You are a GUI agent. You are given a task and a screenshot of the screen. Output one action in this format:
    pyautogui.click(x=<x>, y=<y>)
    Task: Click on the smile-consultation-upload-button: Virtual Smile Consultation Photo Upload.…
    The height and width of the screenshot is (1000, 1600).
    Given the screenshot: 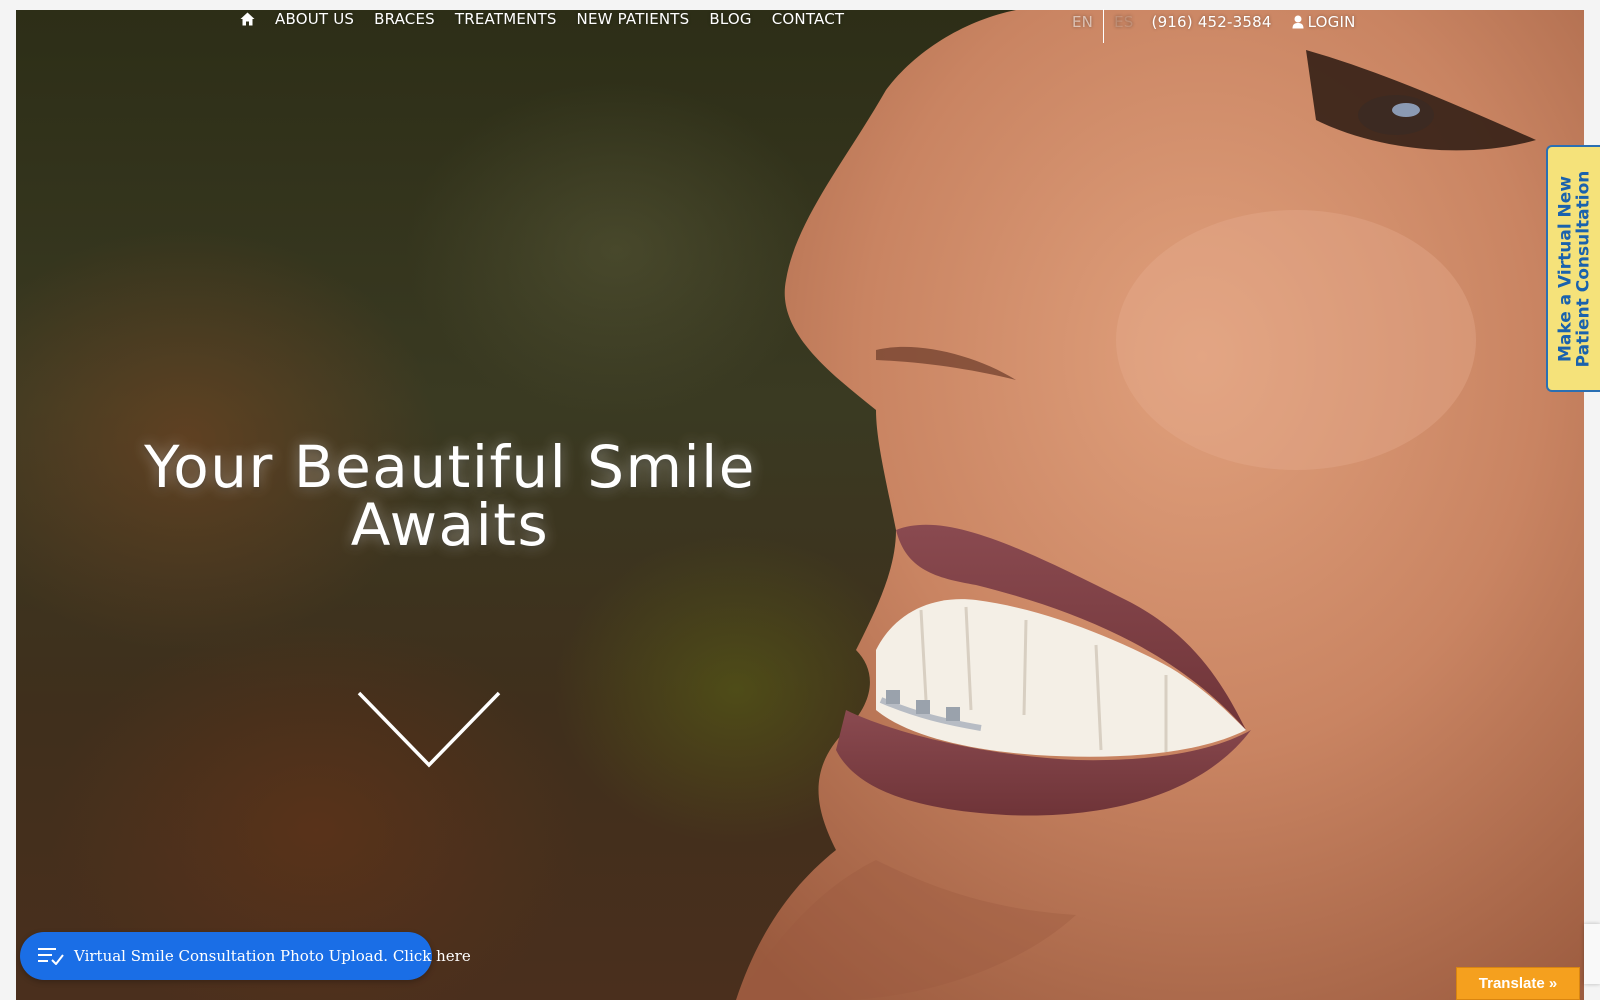 What is the action you would take?
    pyautogui.click(x=245, y=956)
    